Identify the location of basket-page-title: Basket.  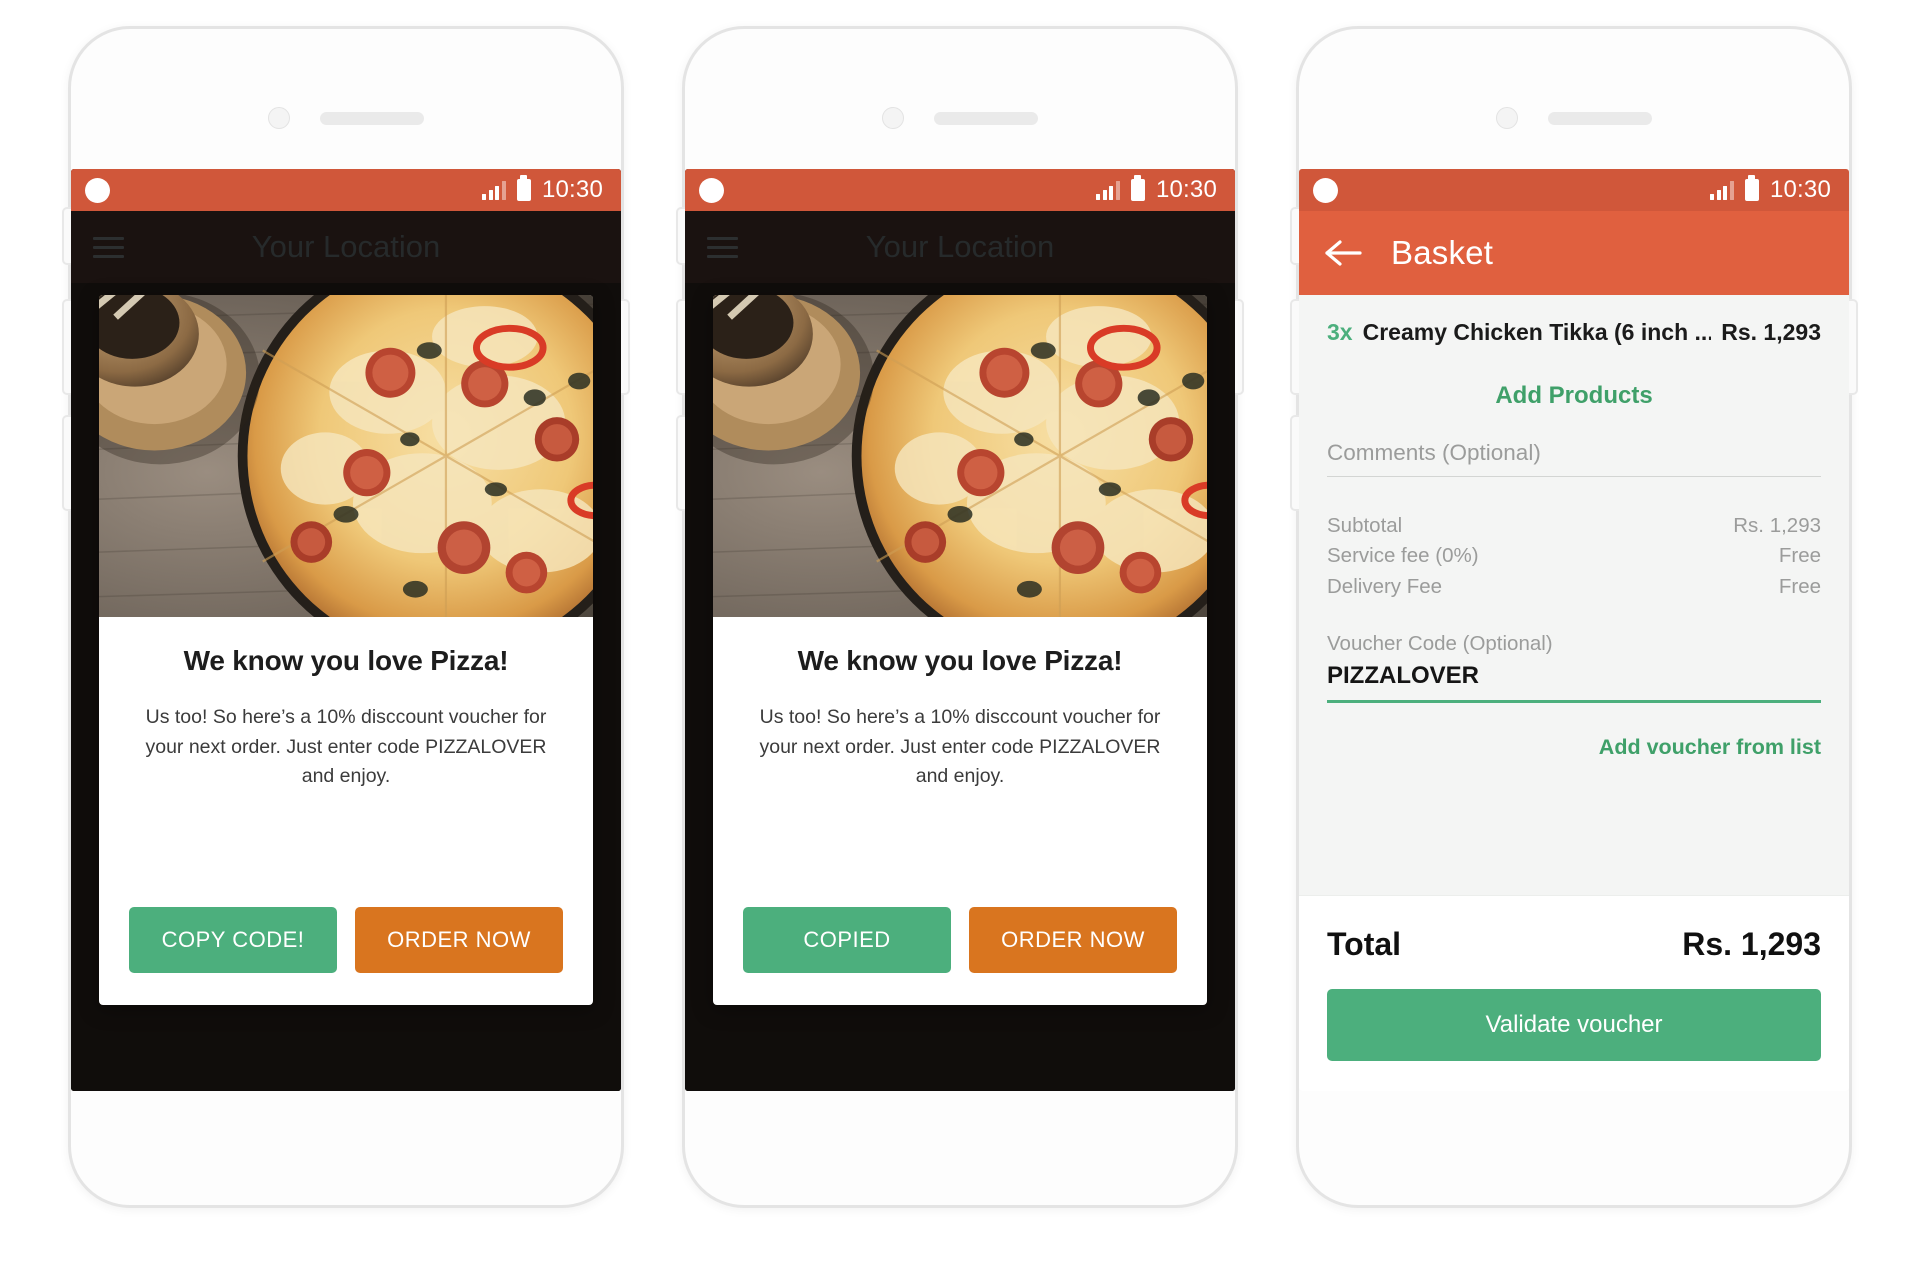
(1442, 252).